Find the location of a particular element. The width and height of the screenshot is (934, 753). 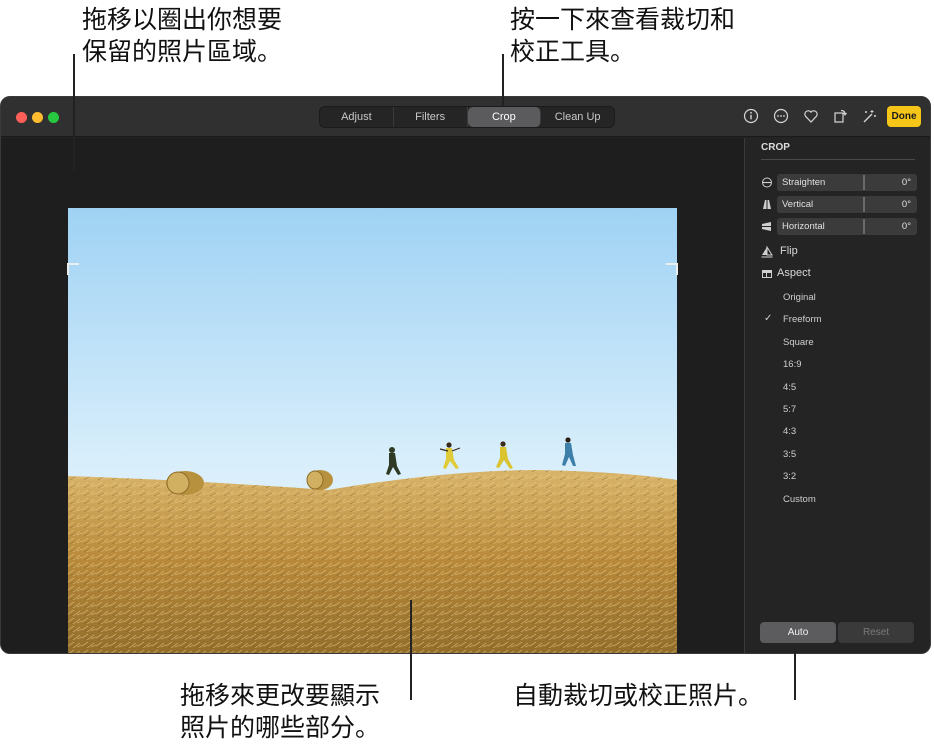

toolbar: Adjust Filters Crop Clean Up Done is located at coordinates (465, 117).